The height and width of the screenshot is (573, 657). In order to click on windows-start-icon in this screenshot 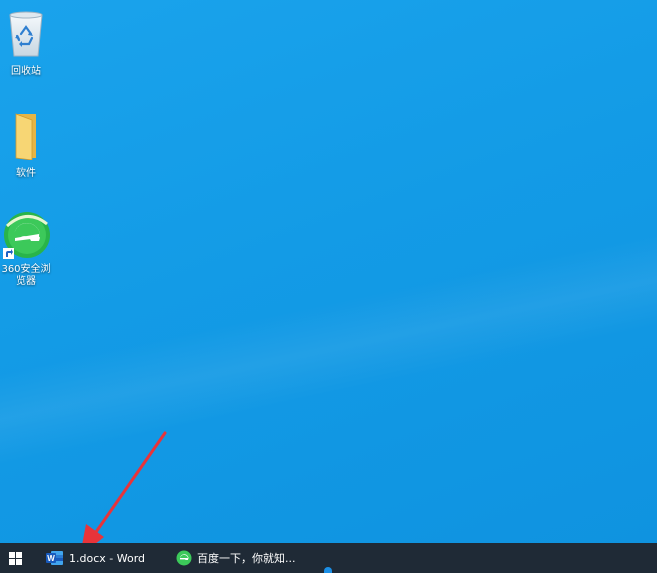, I will do `click(15, 558)`.